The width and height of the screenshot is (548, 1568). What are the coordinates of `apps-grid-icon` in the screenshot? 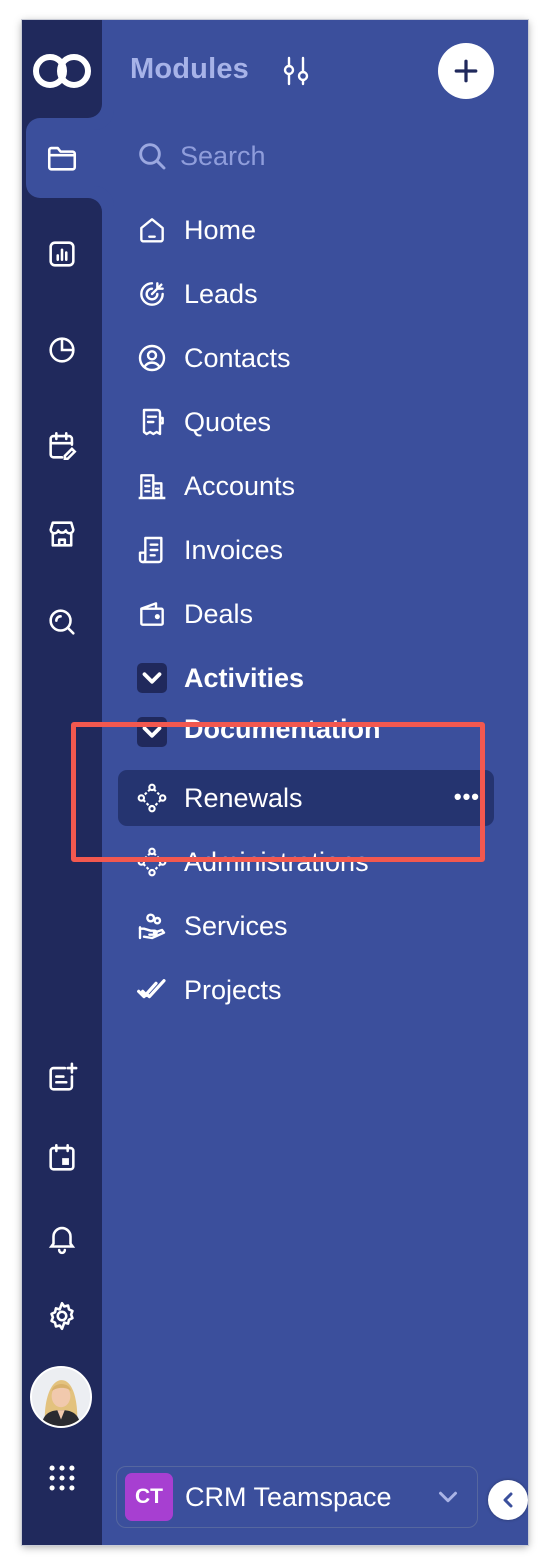 It's located at (62, 1478).